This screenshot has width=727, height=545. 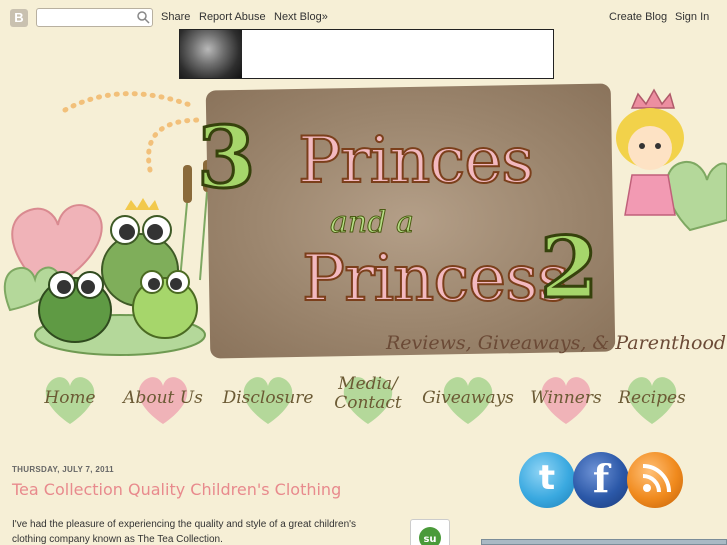 I want to click on facebook-icon: f, so click(x=601, y=478).